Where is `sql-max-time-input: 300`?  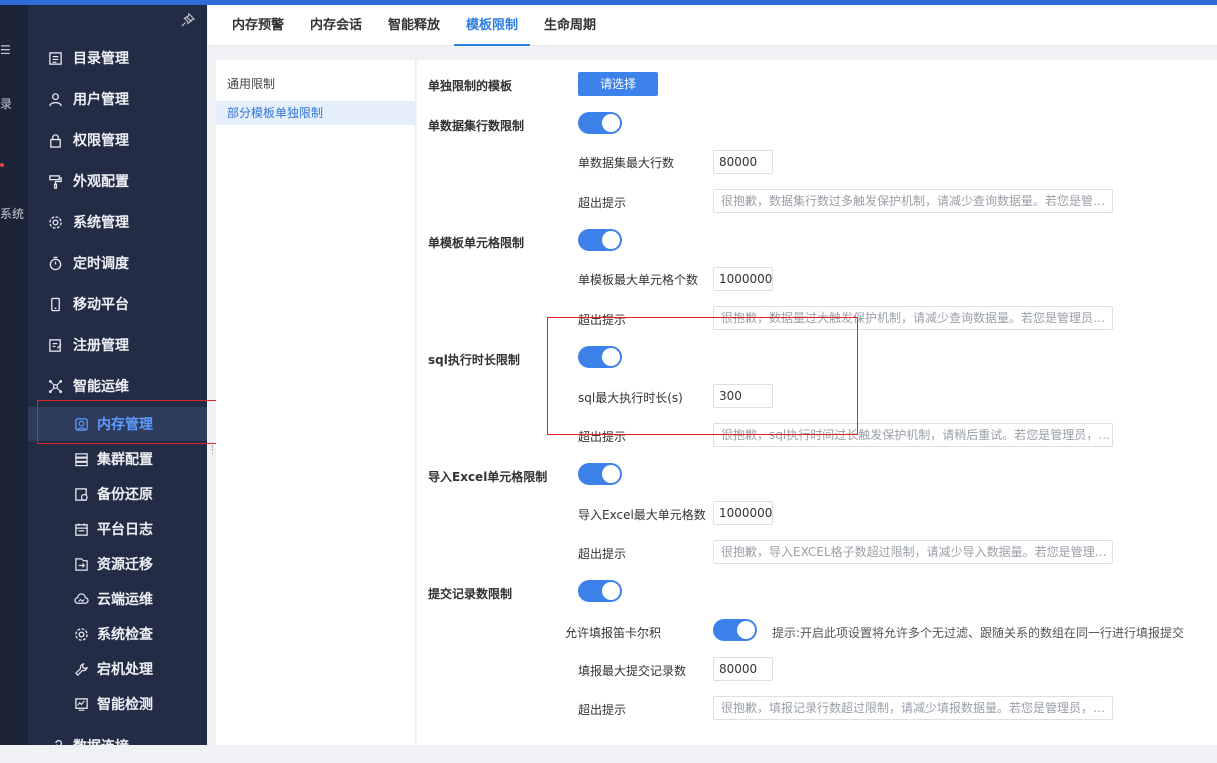 sql-max-time-input: 300 is located at coordinates (743, 396).